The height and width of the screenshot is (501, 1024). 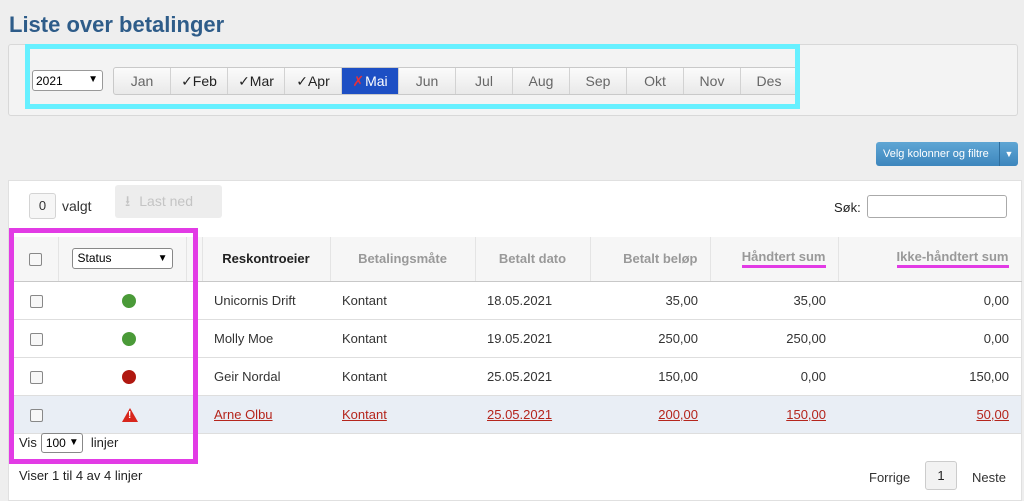 I want to click on month-label: Des, so click(x=769, y=81).